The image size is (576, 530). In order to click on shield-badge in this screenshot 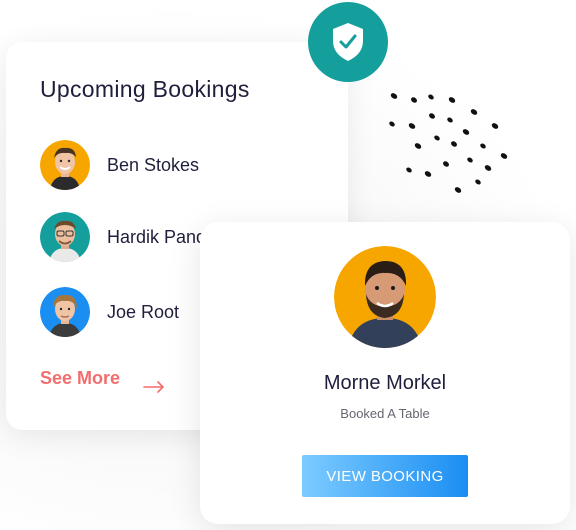, I will do `click(348, 42)`.